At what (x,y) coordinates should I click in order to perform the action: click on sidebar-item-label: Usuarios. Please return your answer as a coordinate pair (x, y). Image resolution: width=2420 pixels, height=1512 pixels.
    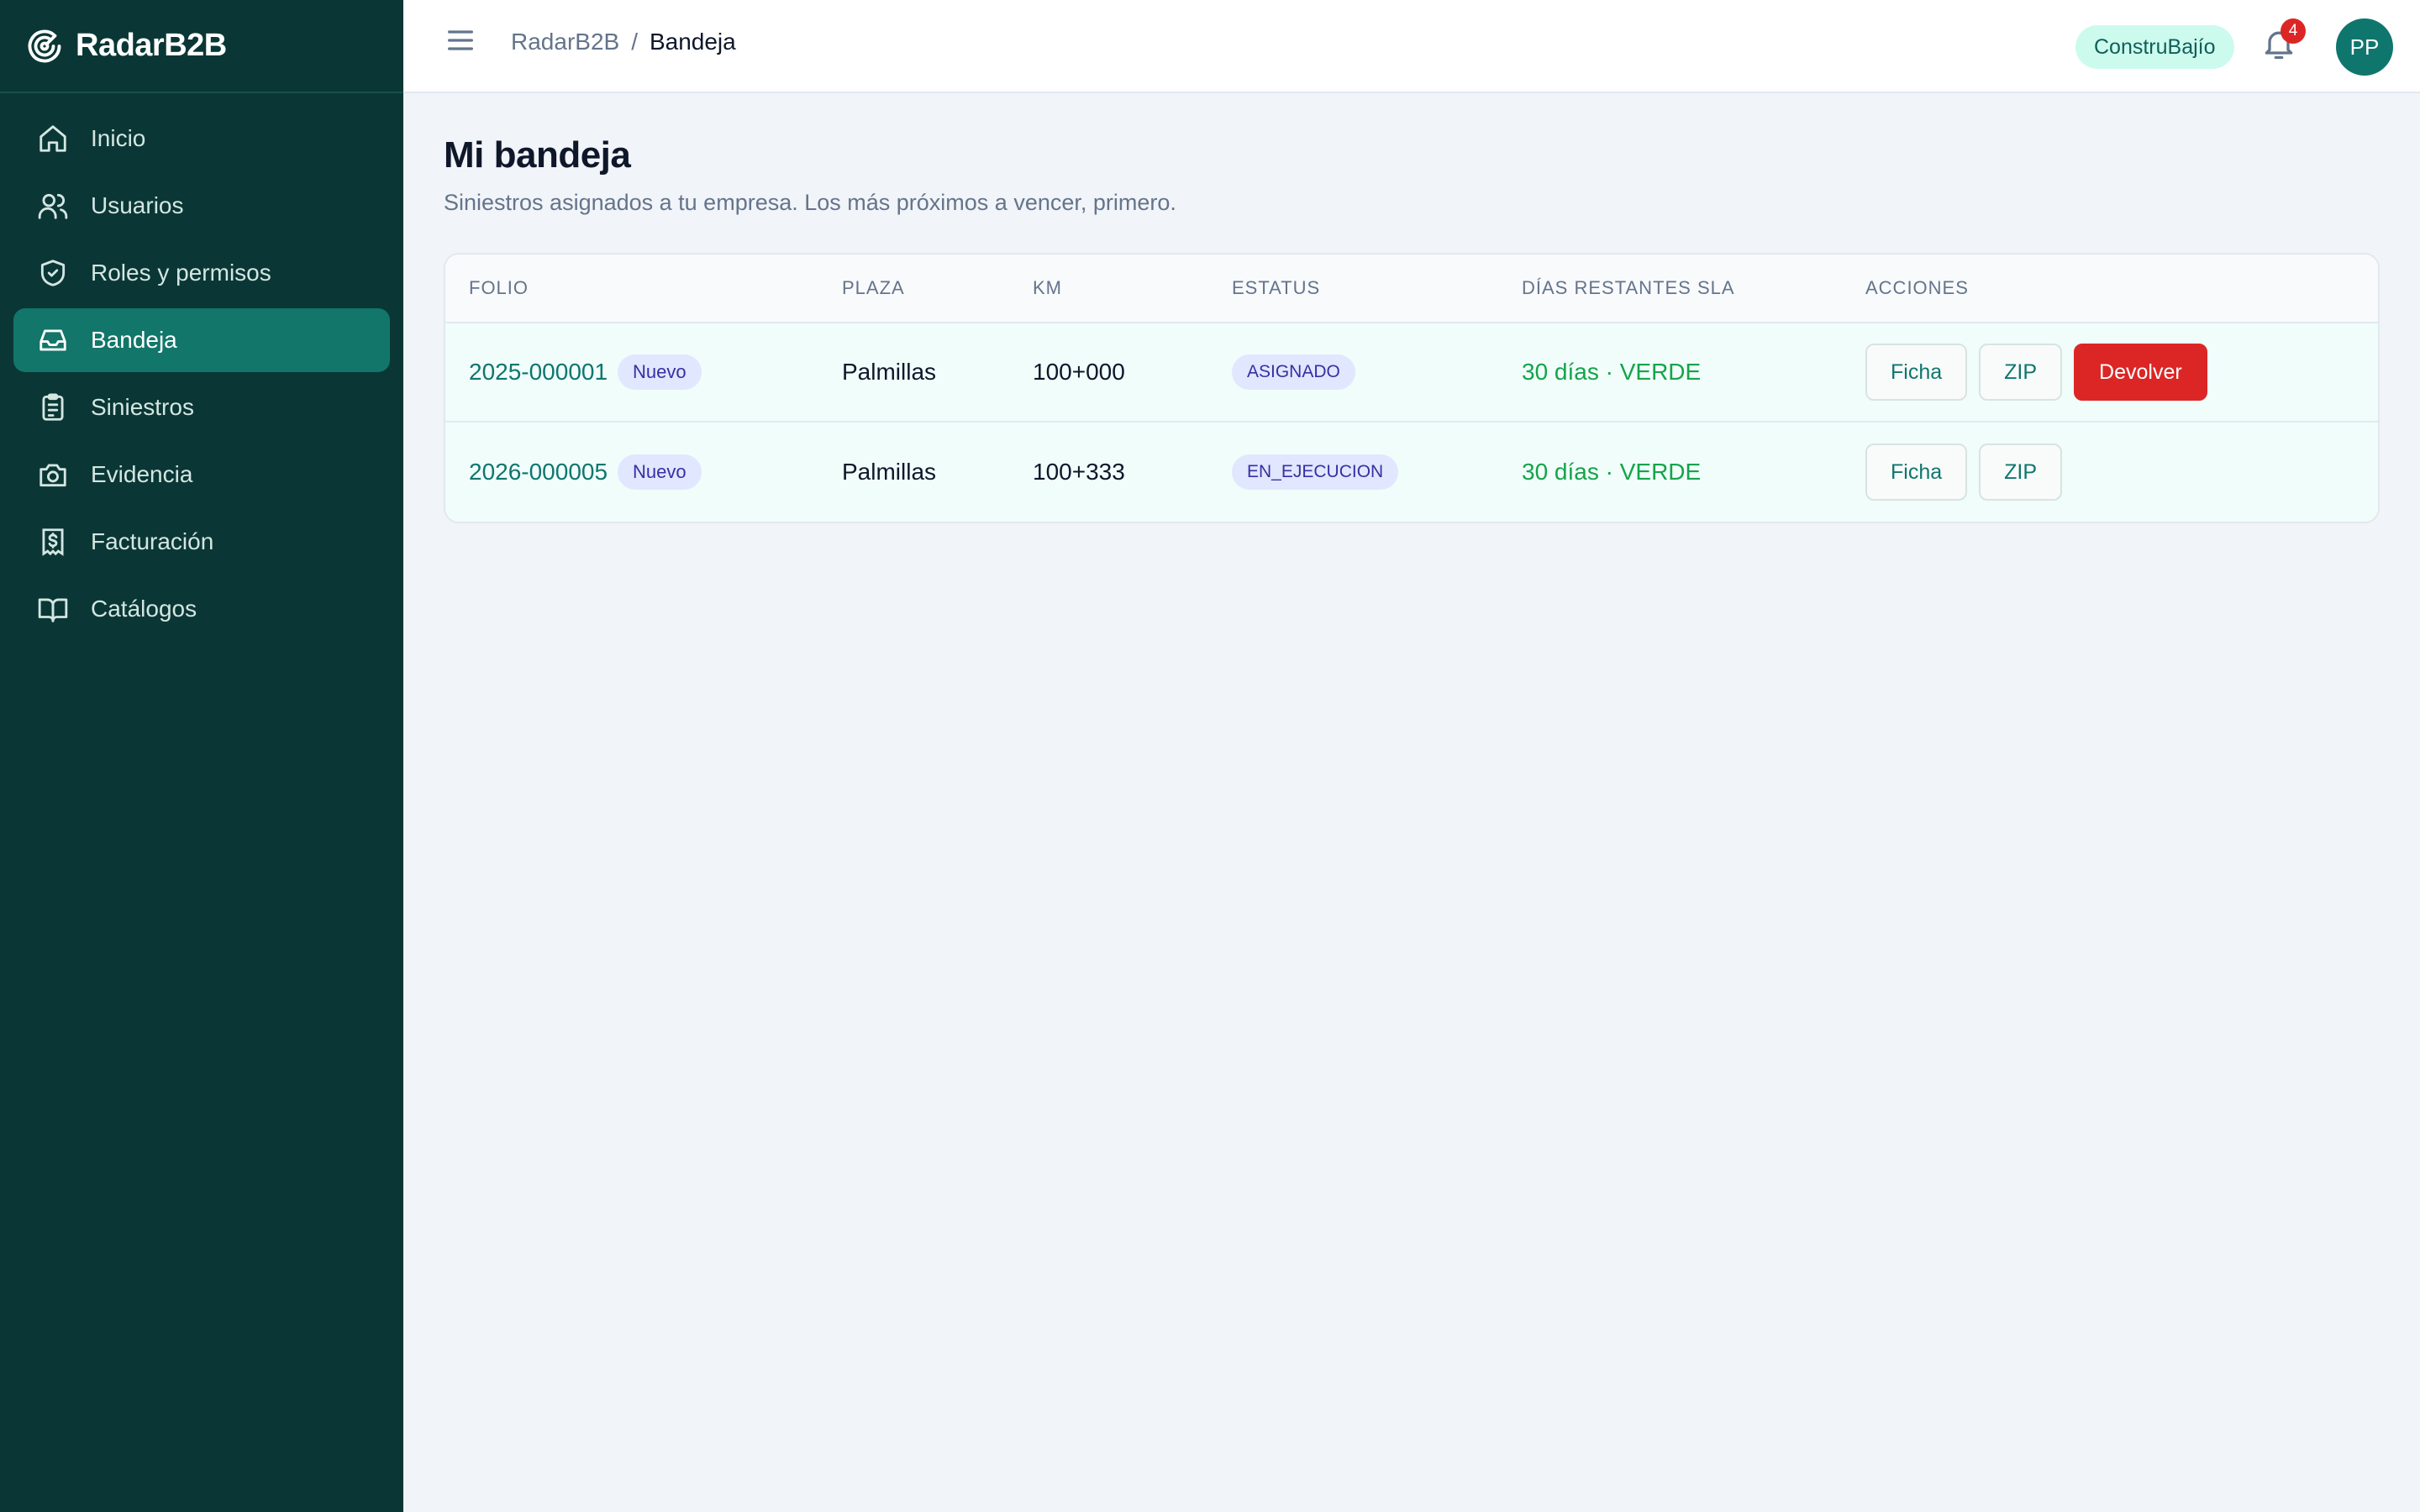
    Looking at the image, I should click on (138, 205).